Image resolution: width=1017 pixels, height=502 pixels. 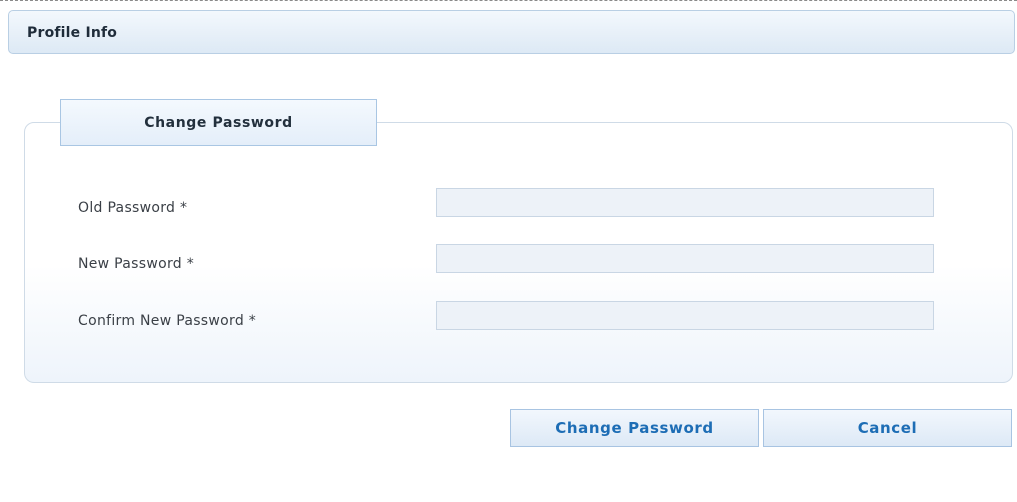 I want to click on old-password-label: Old Password *, so click(x=133, y=208).